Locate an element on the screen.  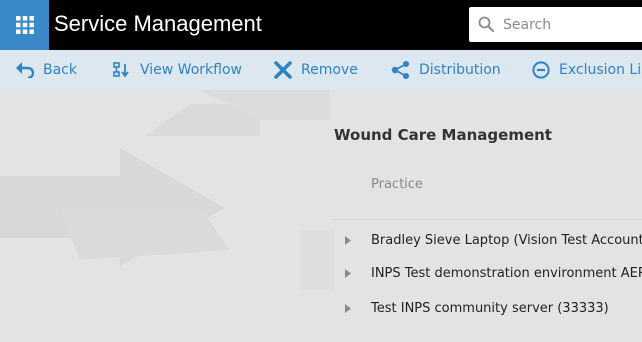
back-button: Back is located at coordinates (46, 70).